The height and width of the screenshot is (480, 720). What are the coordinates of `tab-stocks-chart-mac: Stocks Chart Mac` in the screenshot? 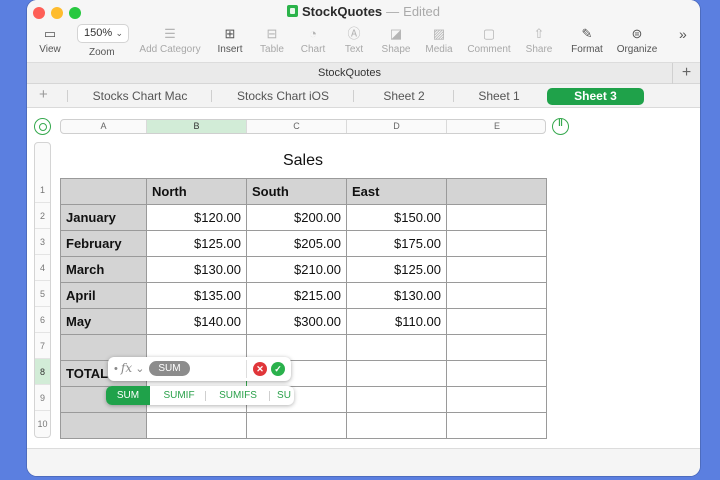 It's located at (140, 96).